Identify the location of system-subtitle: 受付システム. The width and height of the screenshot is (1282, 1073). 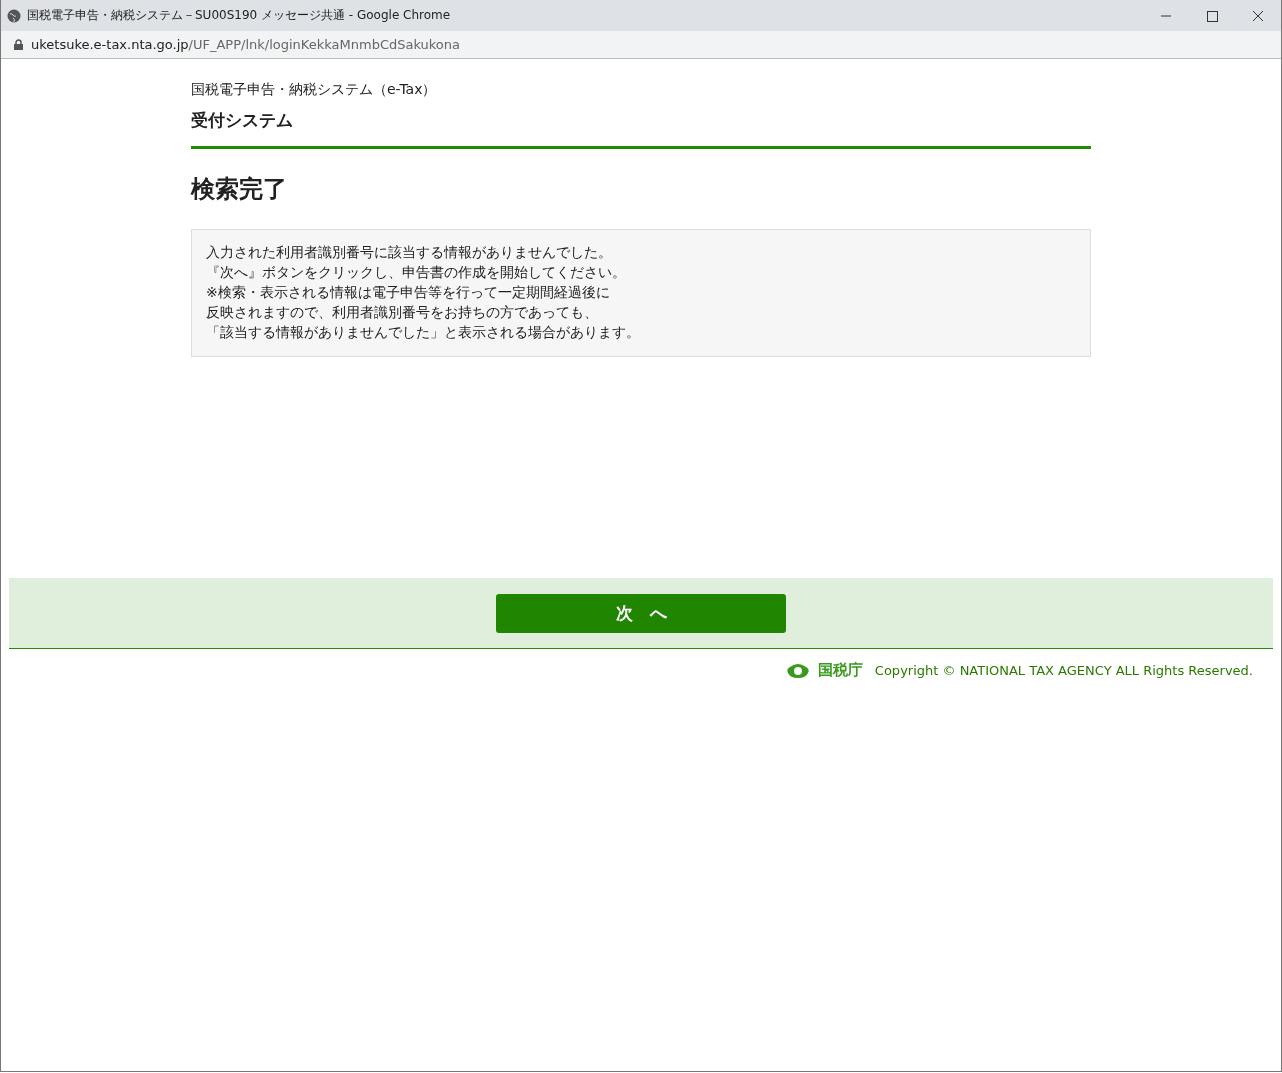
(641, 129).